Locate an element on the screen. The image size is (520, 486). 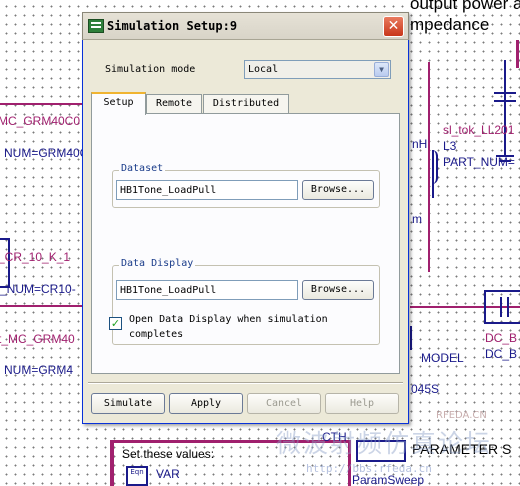
schematic-label: 045S is located at coordinates (425, 389).